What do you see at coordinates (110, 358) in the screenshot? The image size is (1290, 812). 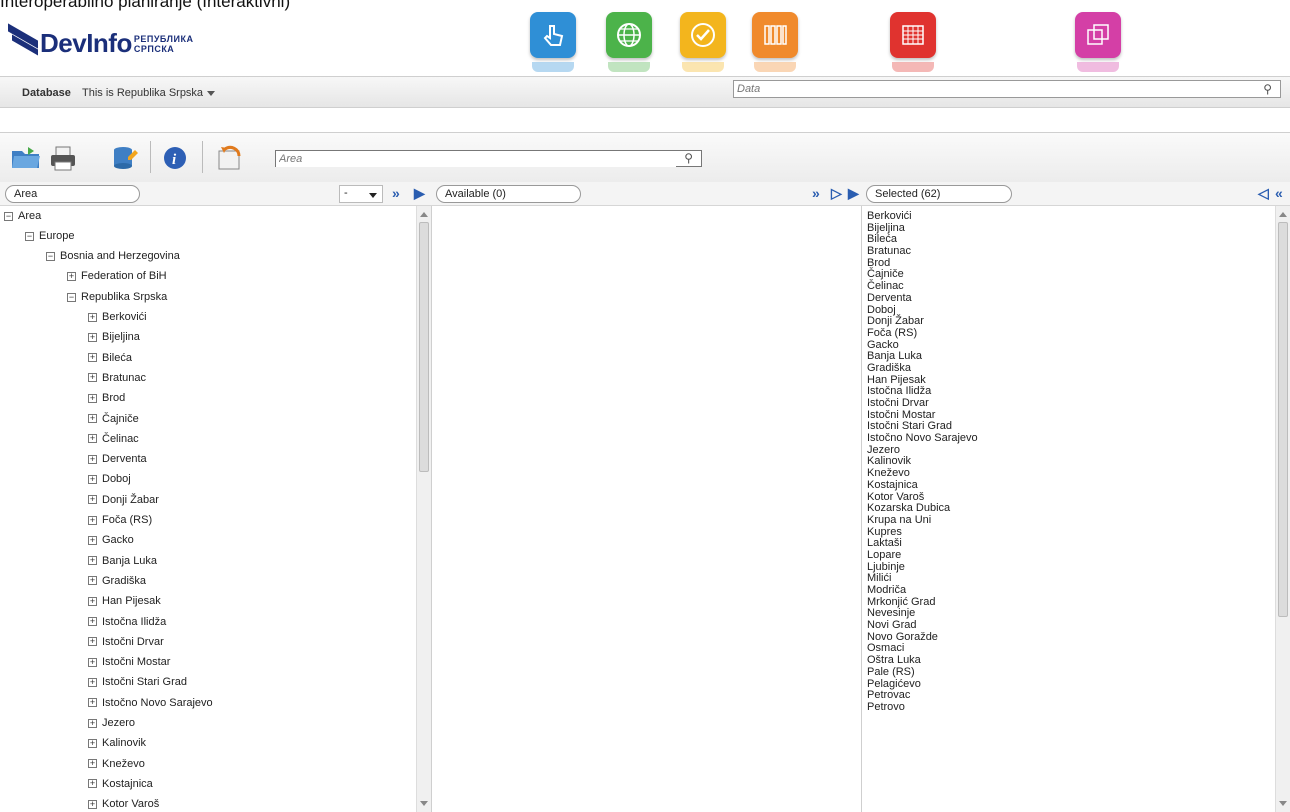 I see `tree-node-municipality: + Bileća` at bounding box center [110, 358].